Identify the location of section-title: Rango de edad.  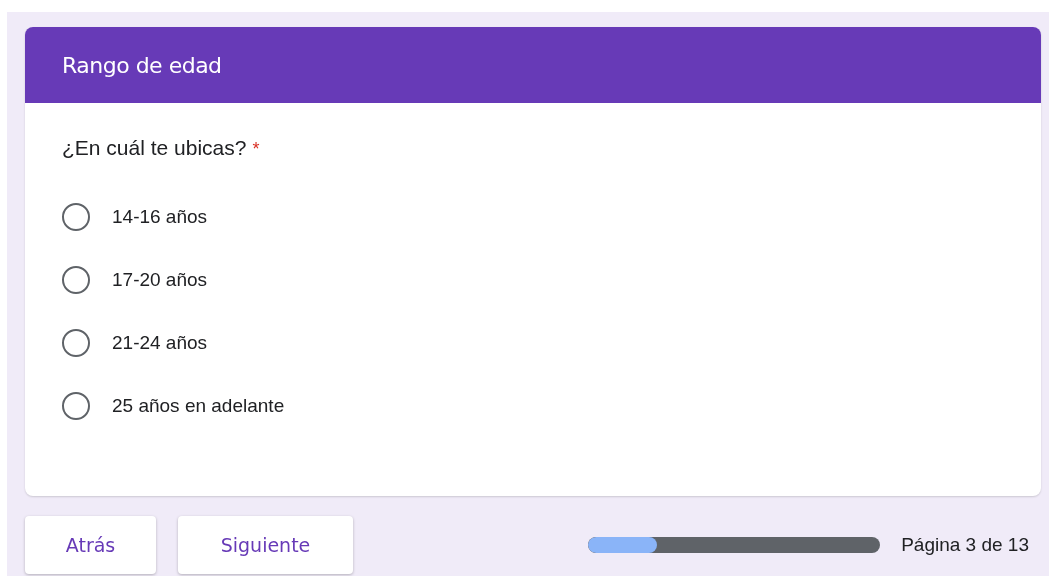
(142, 65).